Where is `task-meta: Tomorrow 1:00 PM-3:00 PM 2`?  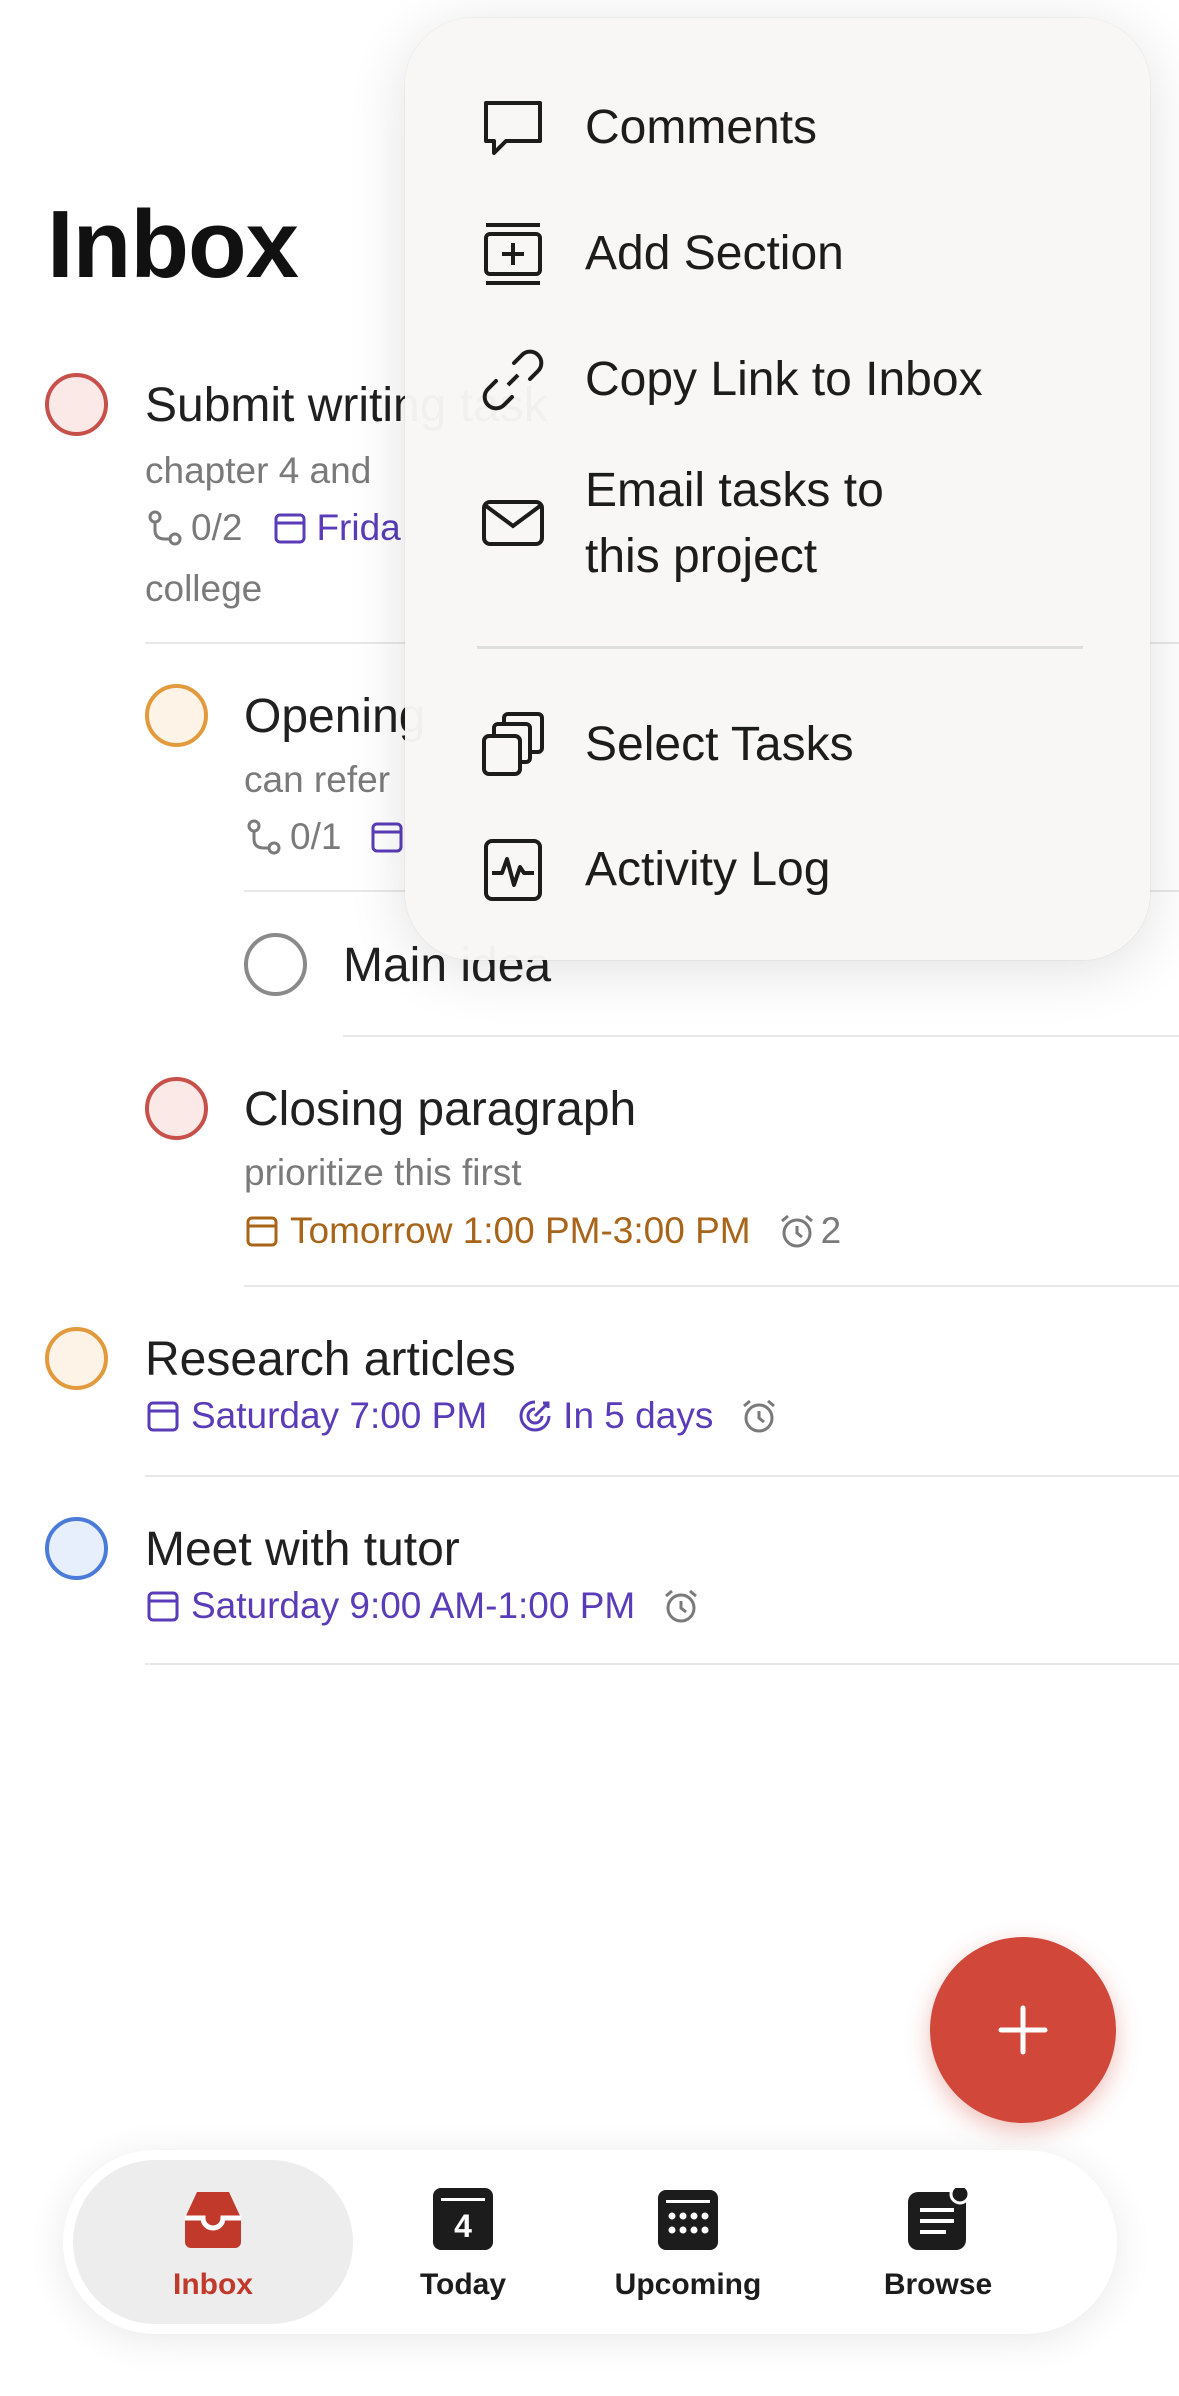
task-meta: Tomorrow 1:00 PM-3:00 PM 2 is located at coordinates (542, 1231).